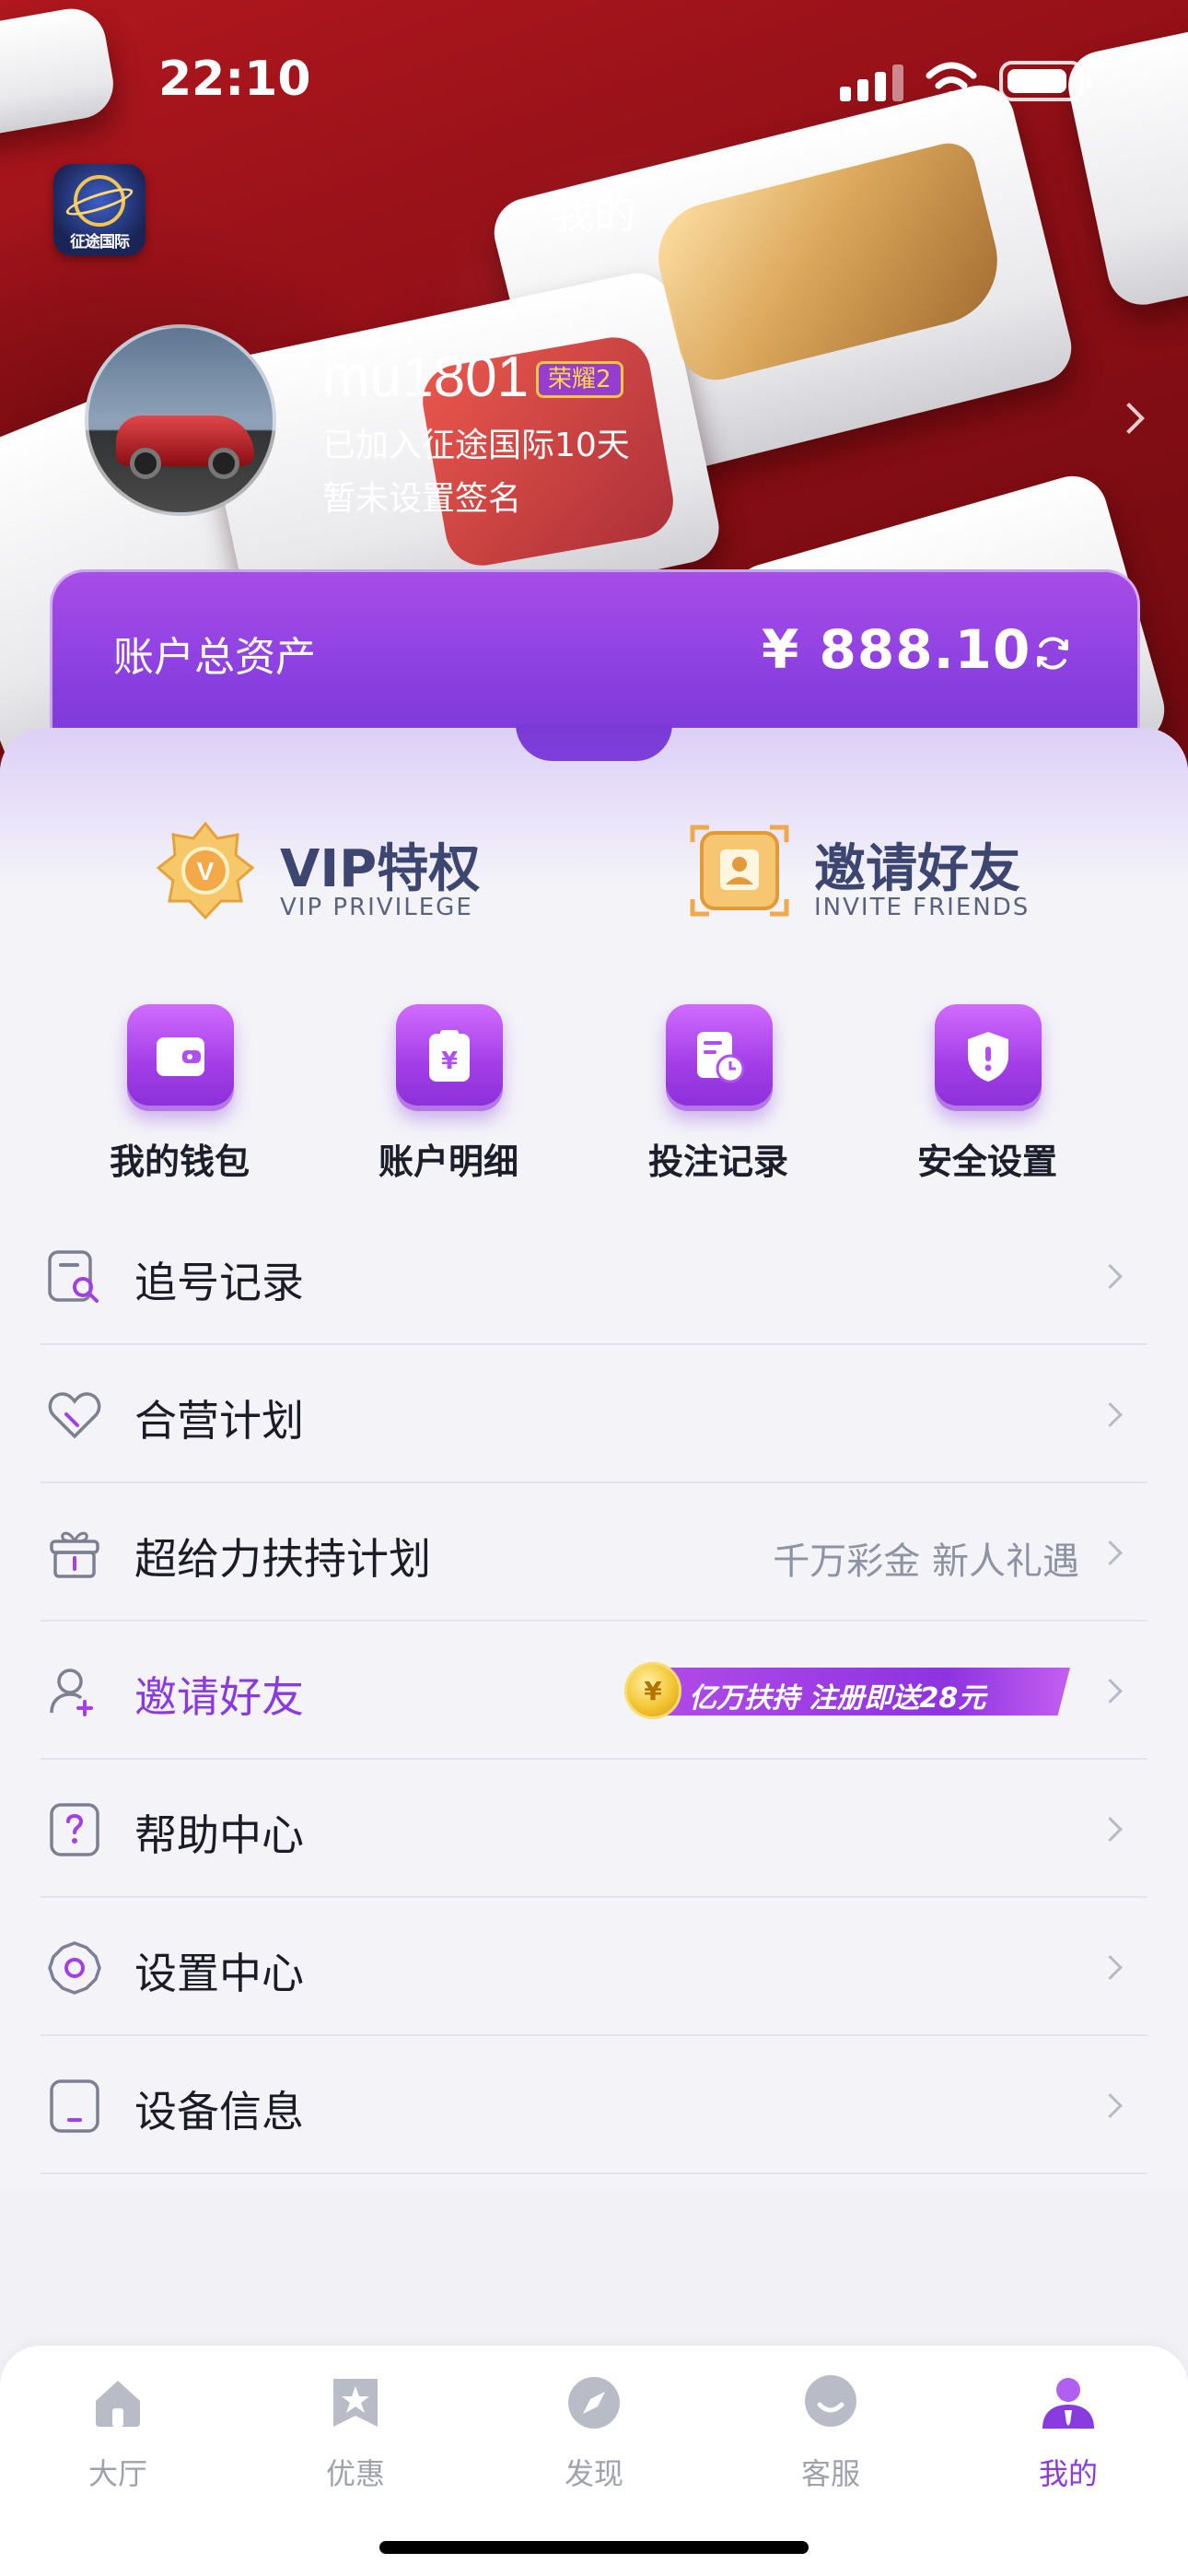  Describe the element at coordinates (594, 1829) in the screenshot. I see `menu-item-help-center: 帮助中心` at that location.